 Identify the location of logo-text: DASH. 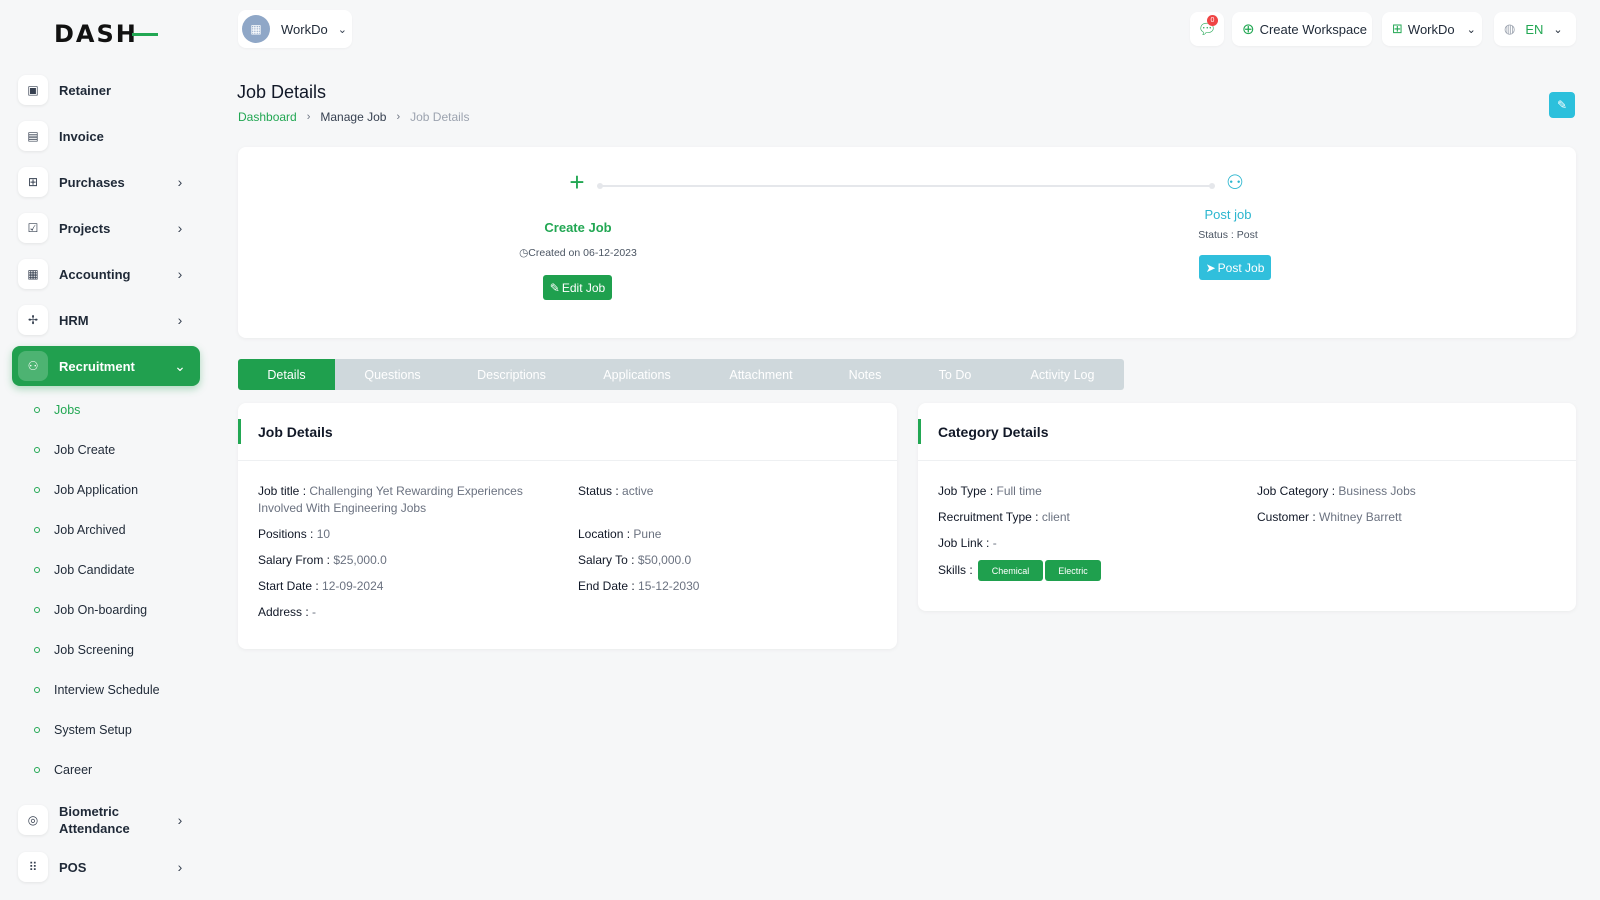
(96, 34).